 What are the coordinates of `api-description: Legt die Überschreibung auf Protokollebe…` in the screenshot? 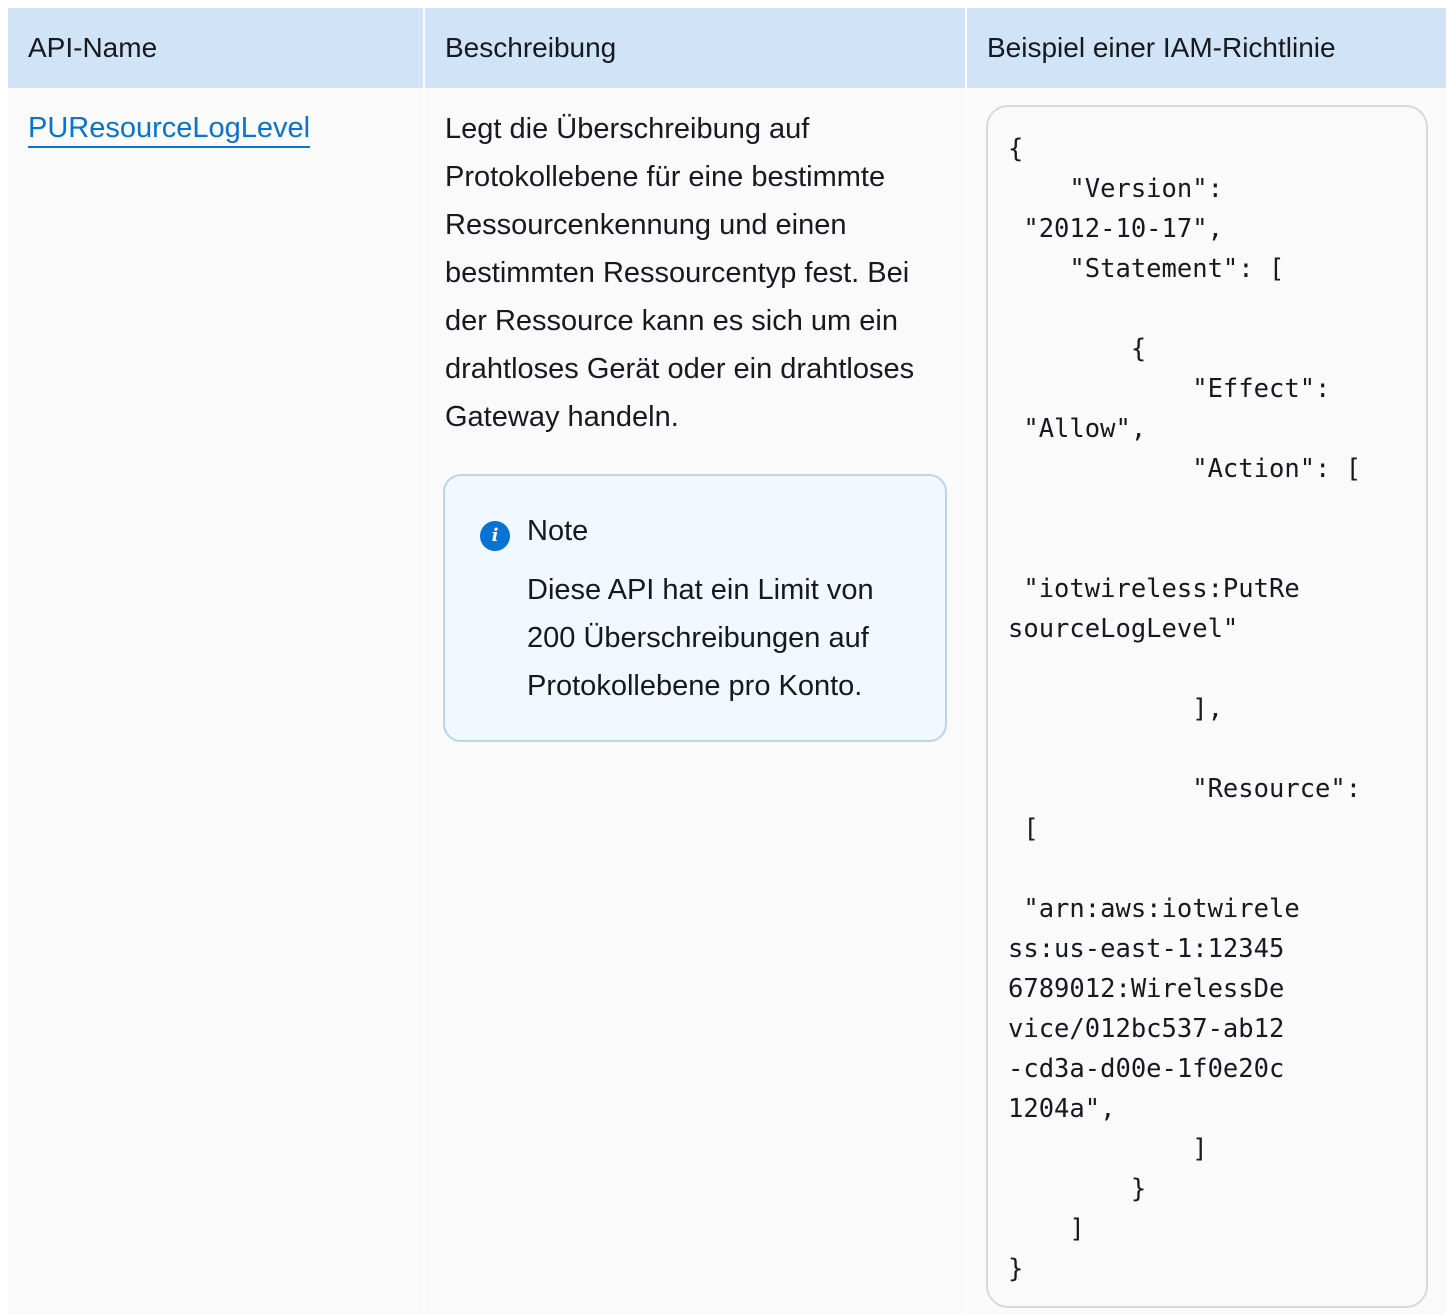 It's located at (680, 273).